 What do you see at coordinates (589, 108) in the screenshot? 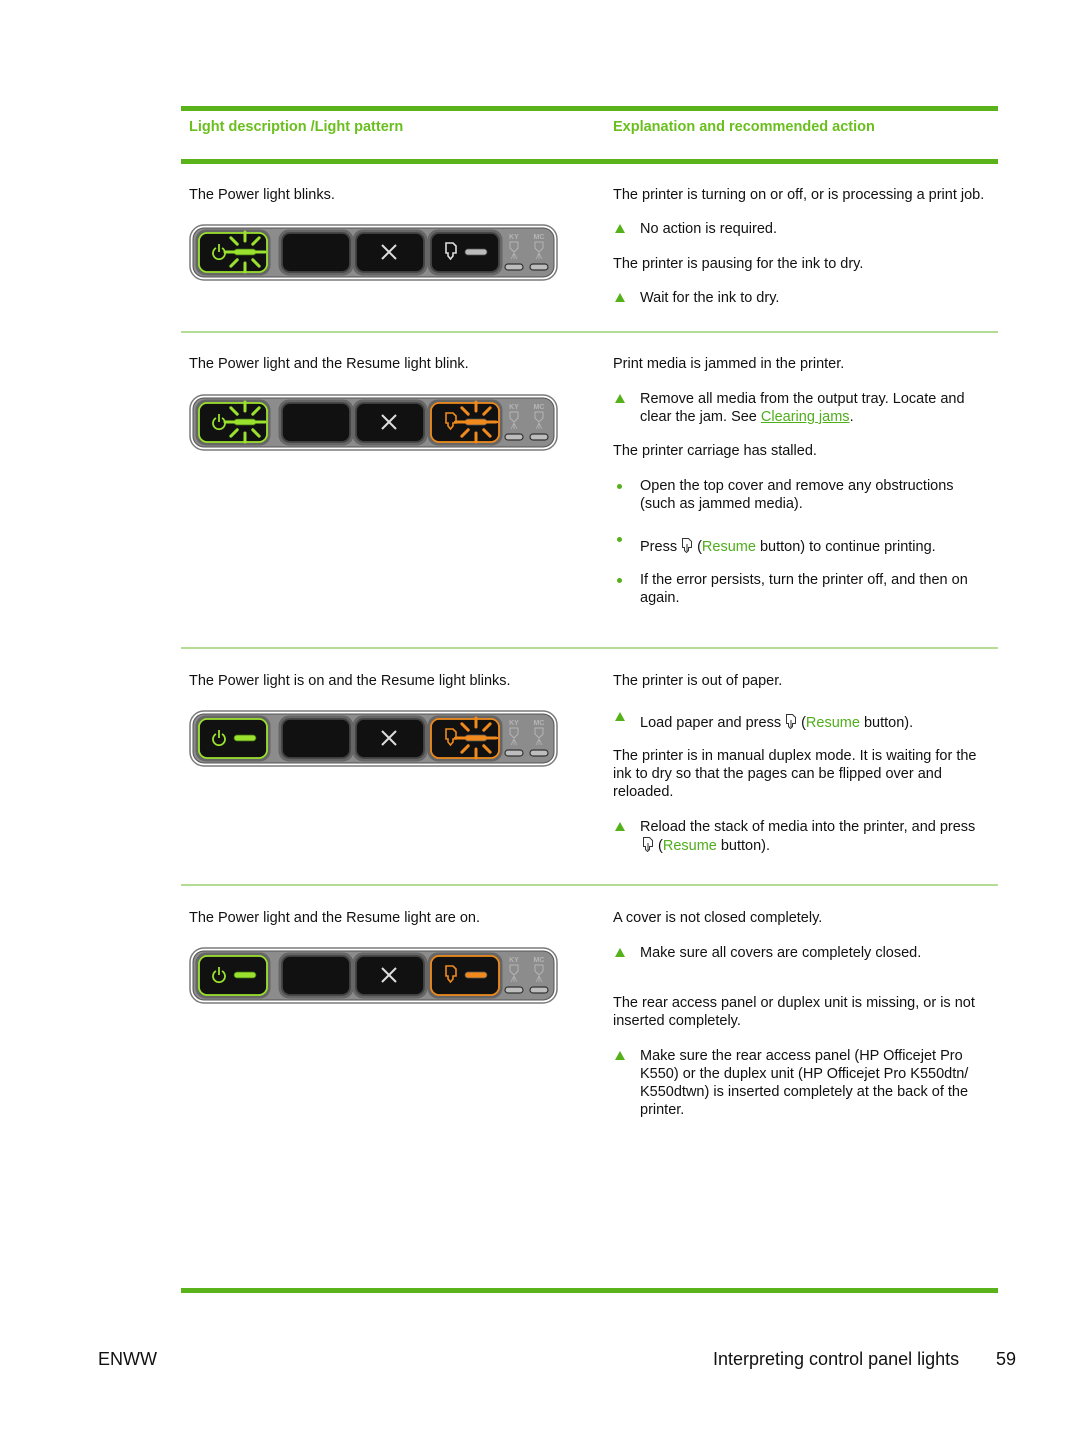
I see `table-top-rule` at bounding box center [589, 108].